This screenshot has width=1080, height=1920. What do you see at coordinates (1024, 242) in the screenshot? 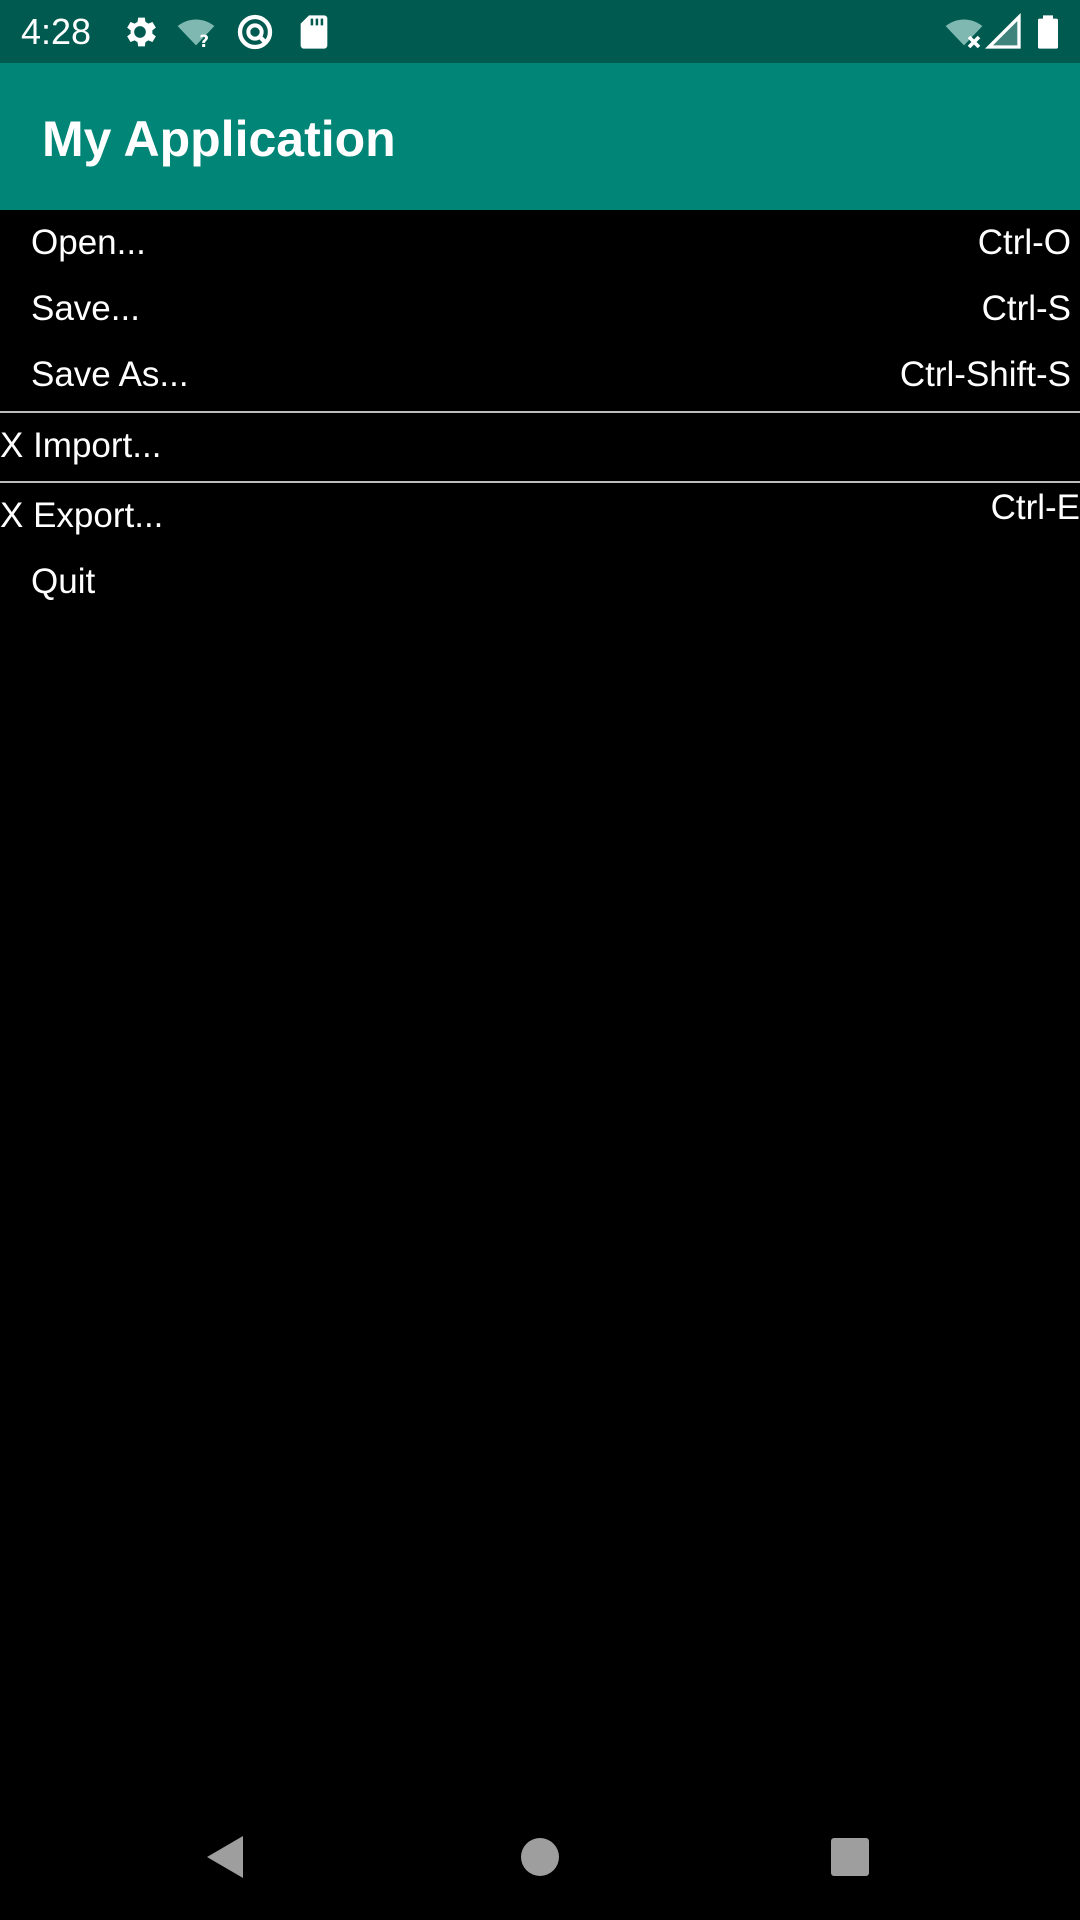
I see `menu-item-shortcut: Ctrl-O` at bounding box center [1024, 242].